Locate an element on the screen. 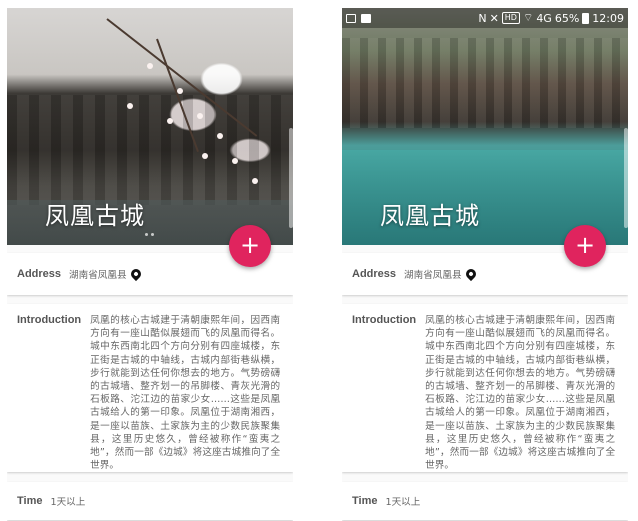 This screenshot has width=638, height=521. page-indicator is located at coordinates (149, 234).